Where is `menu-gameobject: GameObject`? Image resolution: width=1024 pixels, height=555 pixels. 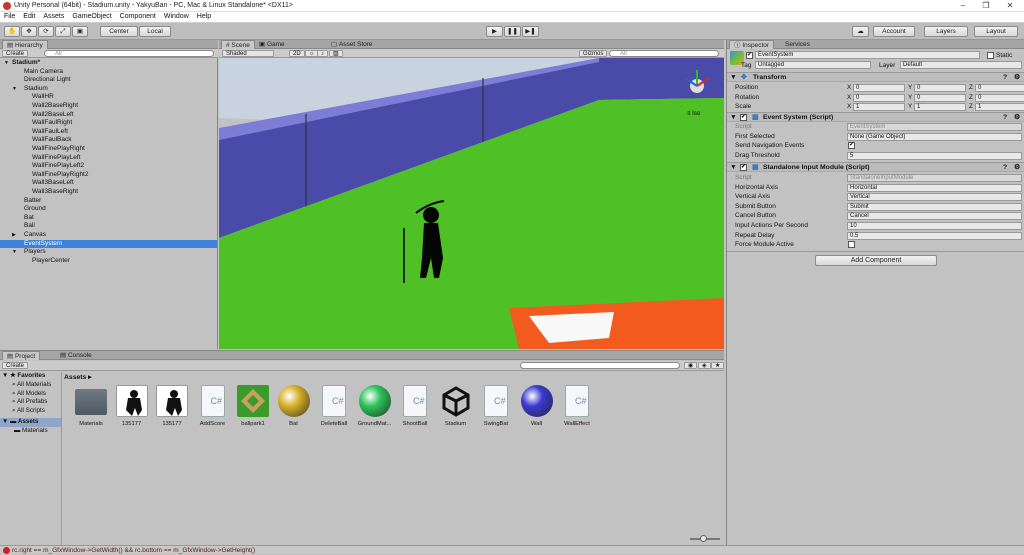 menu-gameobject: GameObject is located at coordinates (91, 16).